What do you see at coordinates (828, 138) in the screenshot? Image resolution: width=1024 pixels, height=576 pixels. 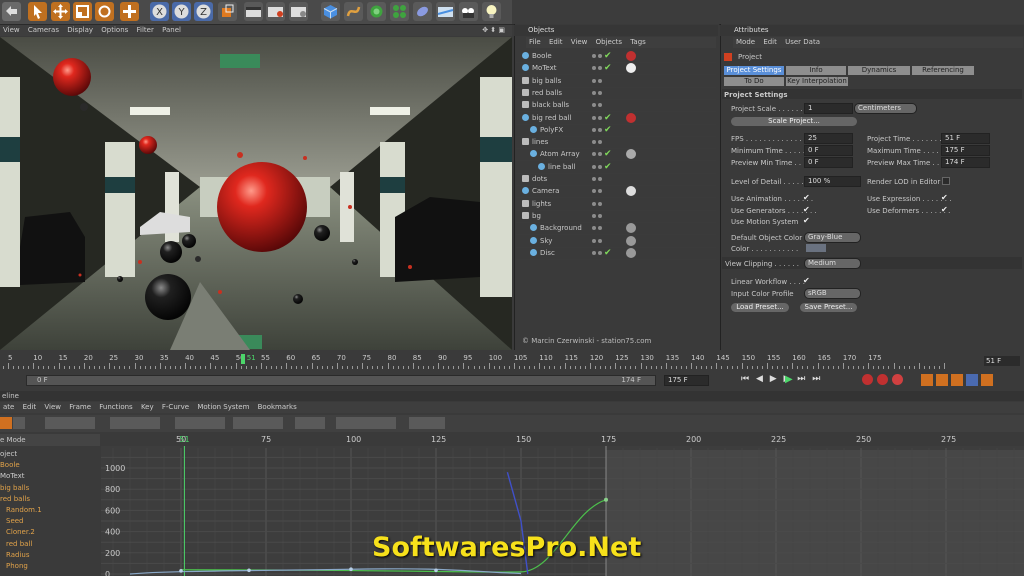 I see `fps-field: 25` at bounding box center [828, 138].